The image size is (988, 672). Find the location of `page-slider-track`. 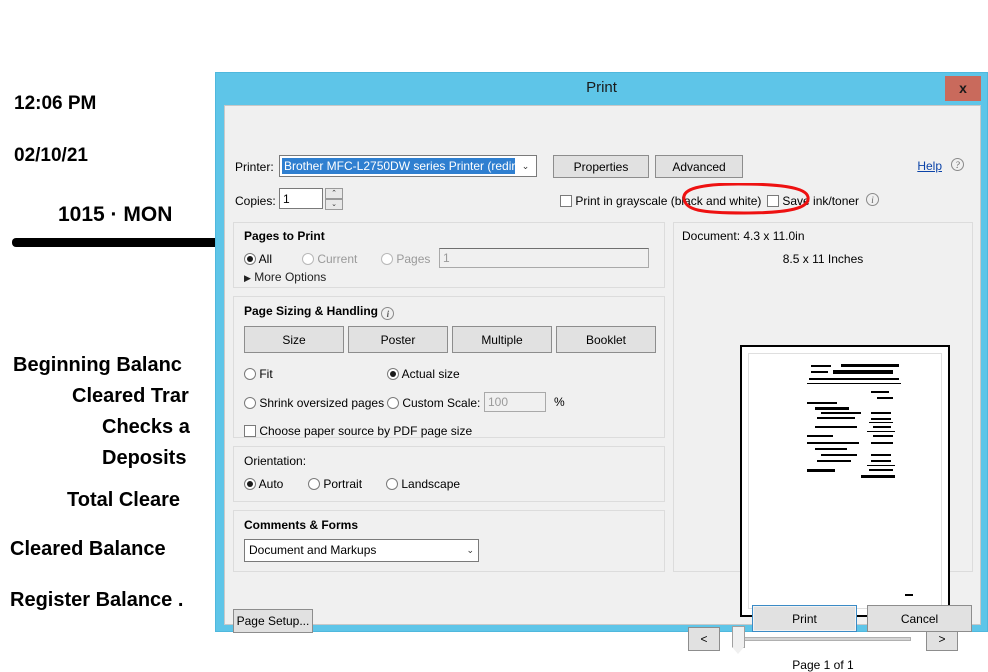

page-slider-track is located at coordinates (823, 639).